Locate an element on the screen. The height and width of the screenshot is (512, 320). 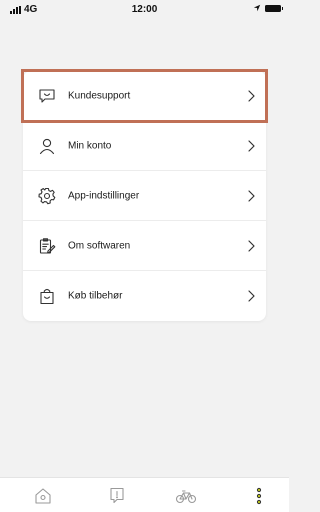
home-icon is located at coordinates (43, 496).